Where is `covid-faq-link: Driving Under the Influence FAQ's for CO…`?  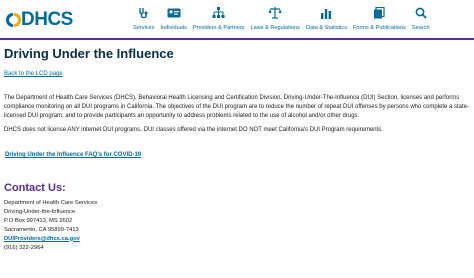 covid-faq-link: Driving Under the Influence FAQ's for CO… is located at coordinates (73, 155).